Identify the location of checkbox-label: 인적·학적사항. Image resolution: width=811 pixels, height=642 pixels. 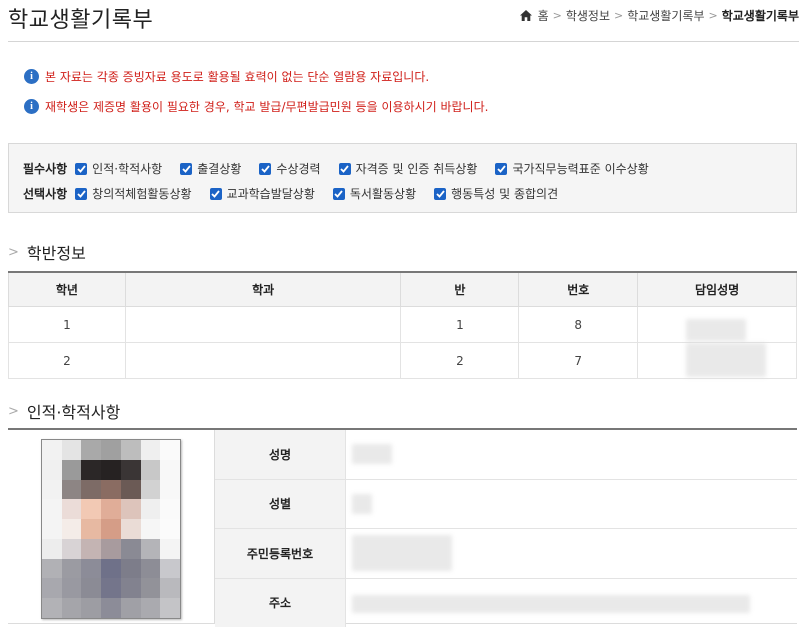
(127, 169).